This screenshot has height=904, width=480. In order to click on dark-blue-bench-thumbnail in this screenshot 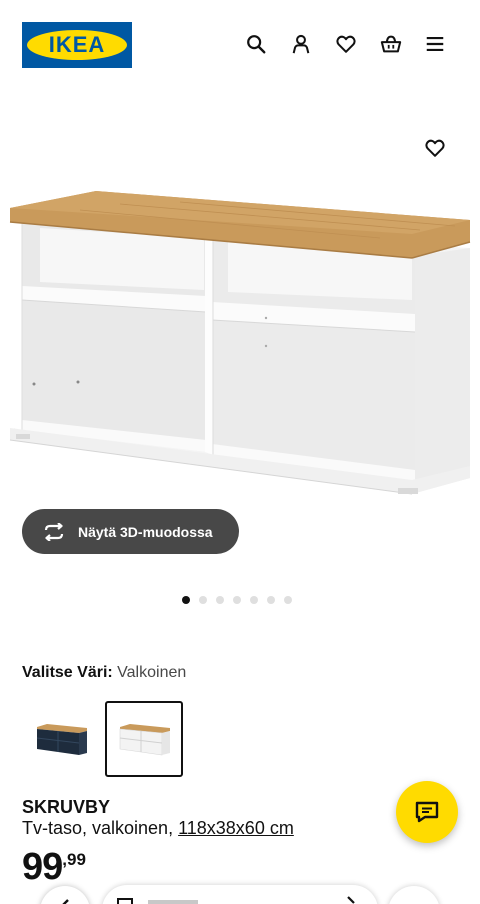, I will do `click(61, 739)`.